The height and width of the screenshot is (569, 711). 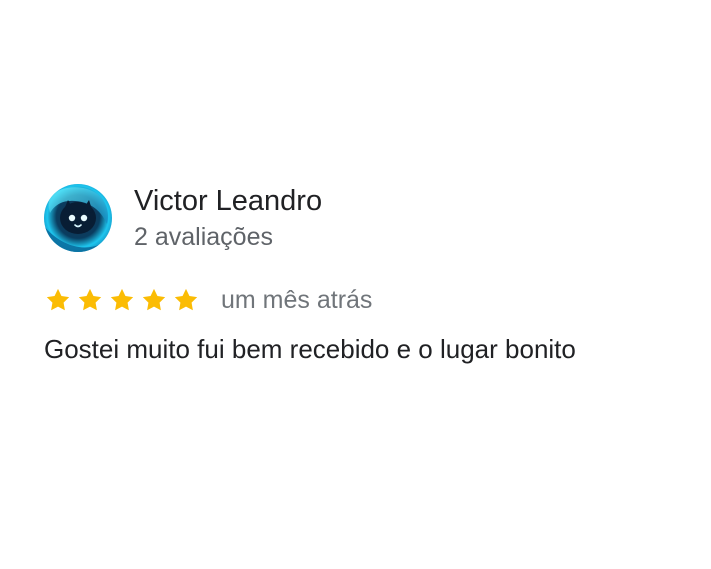 I want to click on review-header: Victor Leandro 2 avaliações, so click(x=364, y=218).